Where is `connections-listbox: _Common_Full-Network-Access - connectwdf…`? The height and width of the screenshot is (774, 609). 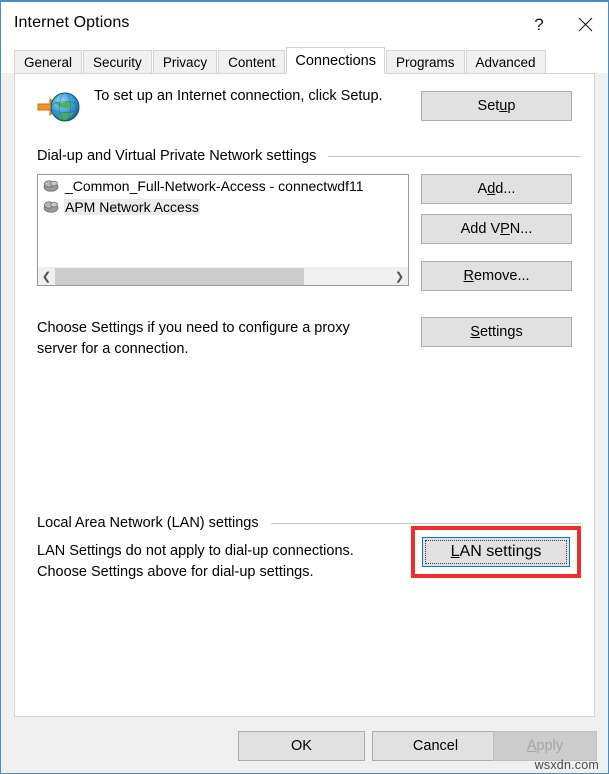 connections-listbox: _Common_Full-Network-Access - connectwdf… is located at coordinates (223, 230).